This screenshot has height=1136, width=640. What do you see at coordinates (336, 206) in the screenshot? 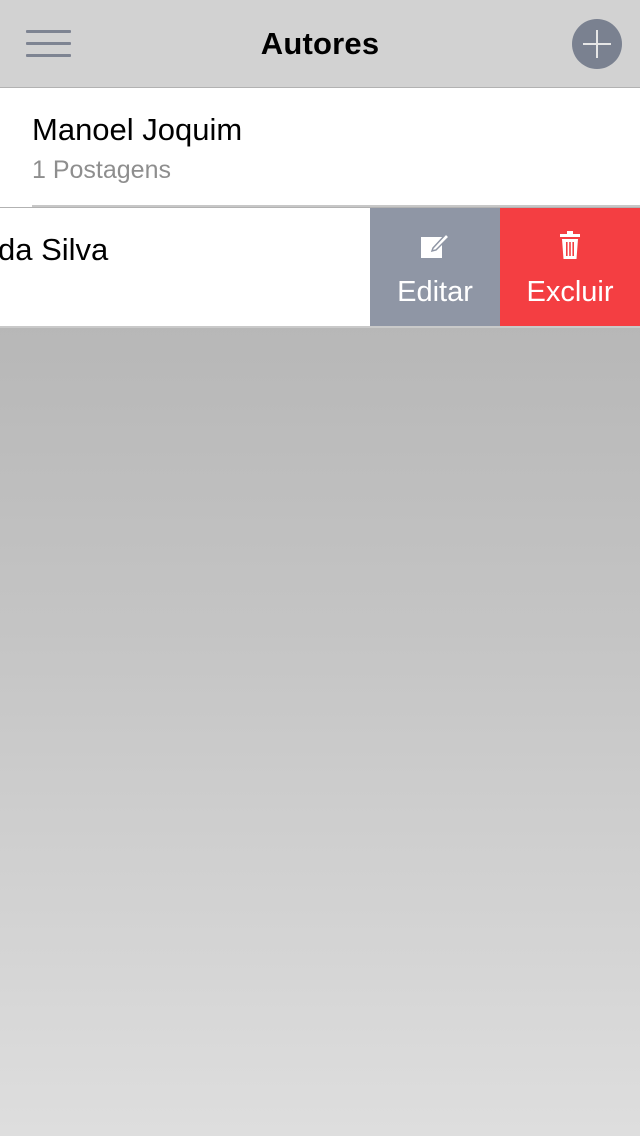
I see `row-separator` at bounding box center [336, 206].